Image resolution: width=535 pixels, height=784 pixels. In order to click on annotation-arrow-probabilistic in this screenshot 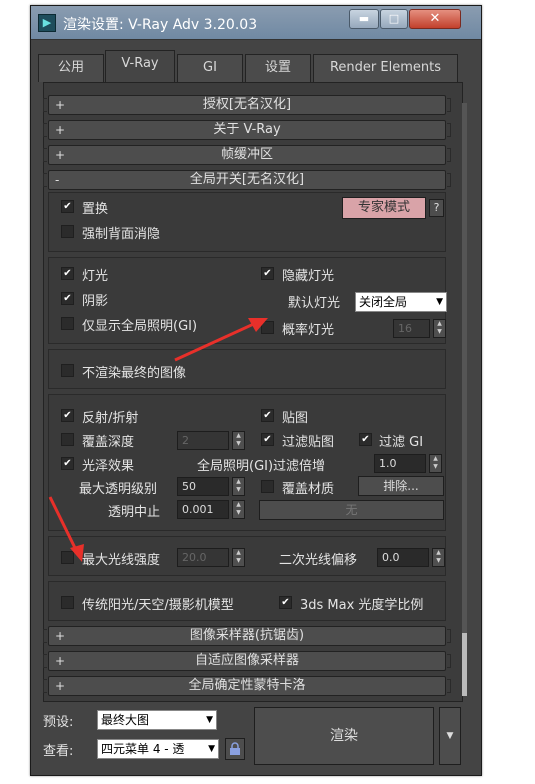, I will do `click(216, 341)`.